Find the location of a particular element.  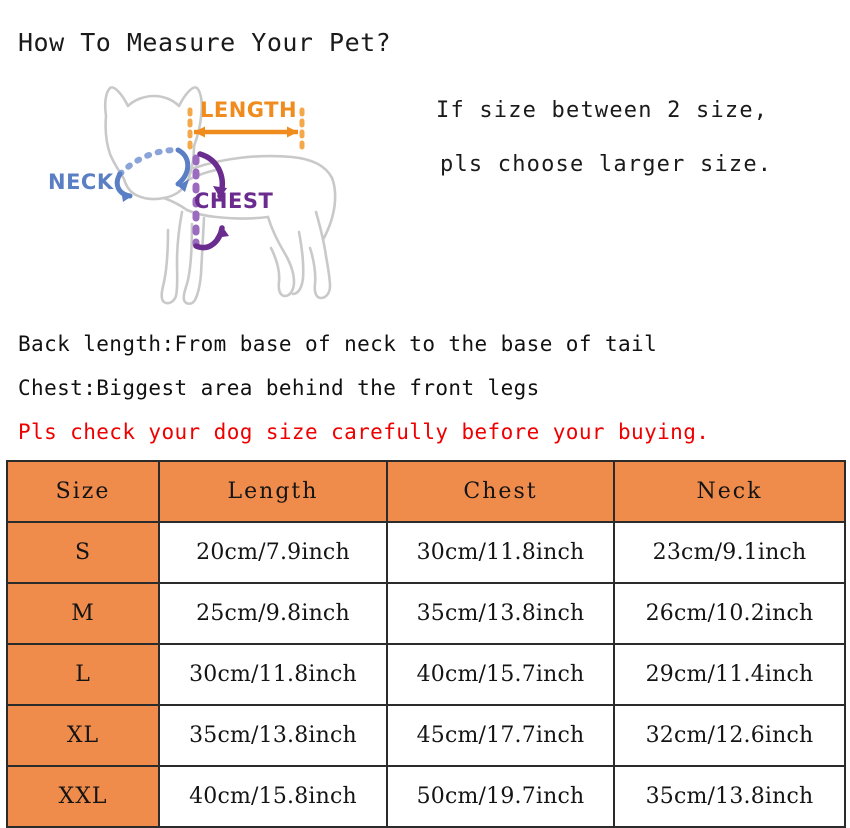

column-header-neck: Neck is located at coordinates (729, 491).